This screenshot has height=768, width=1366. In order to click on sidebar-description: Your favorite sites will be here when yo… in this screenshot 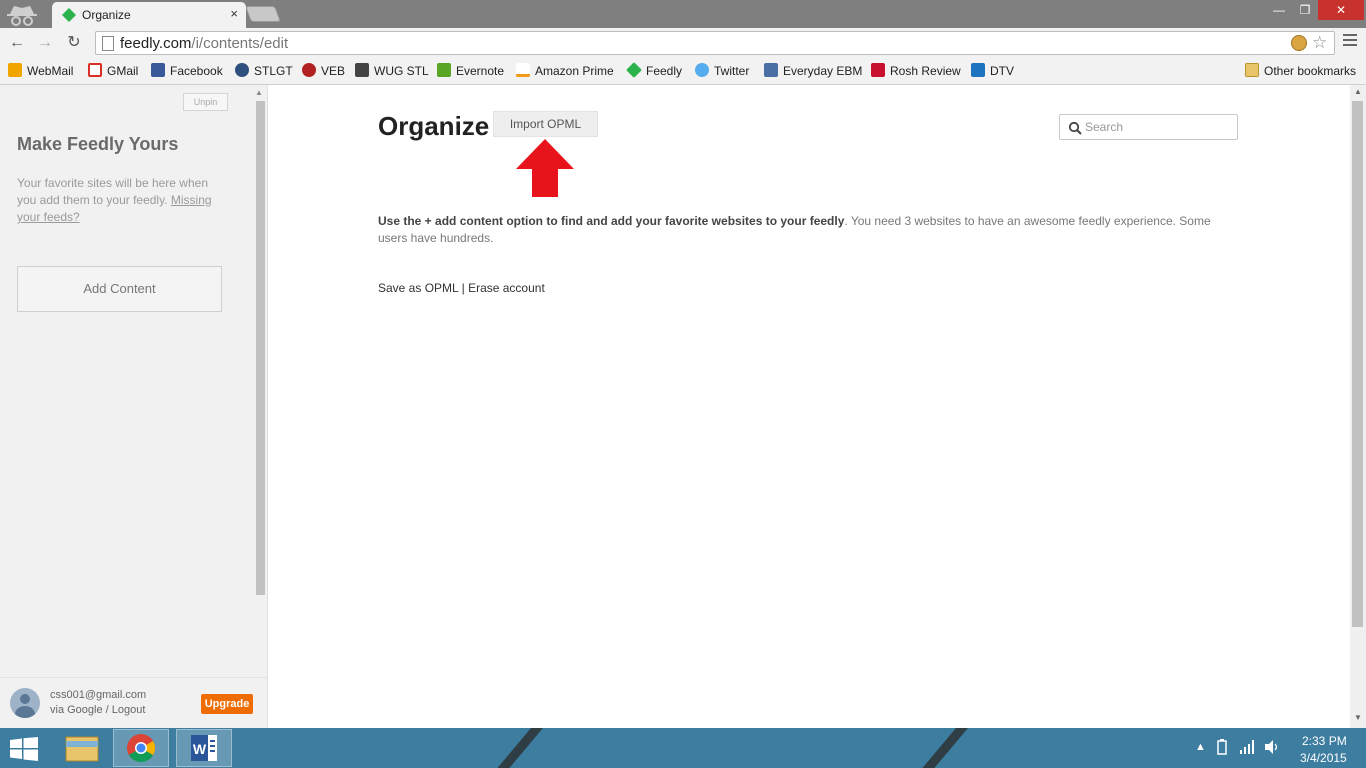, I will do `click(122, 200)`.